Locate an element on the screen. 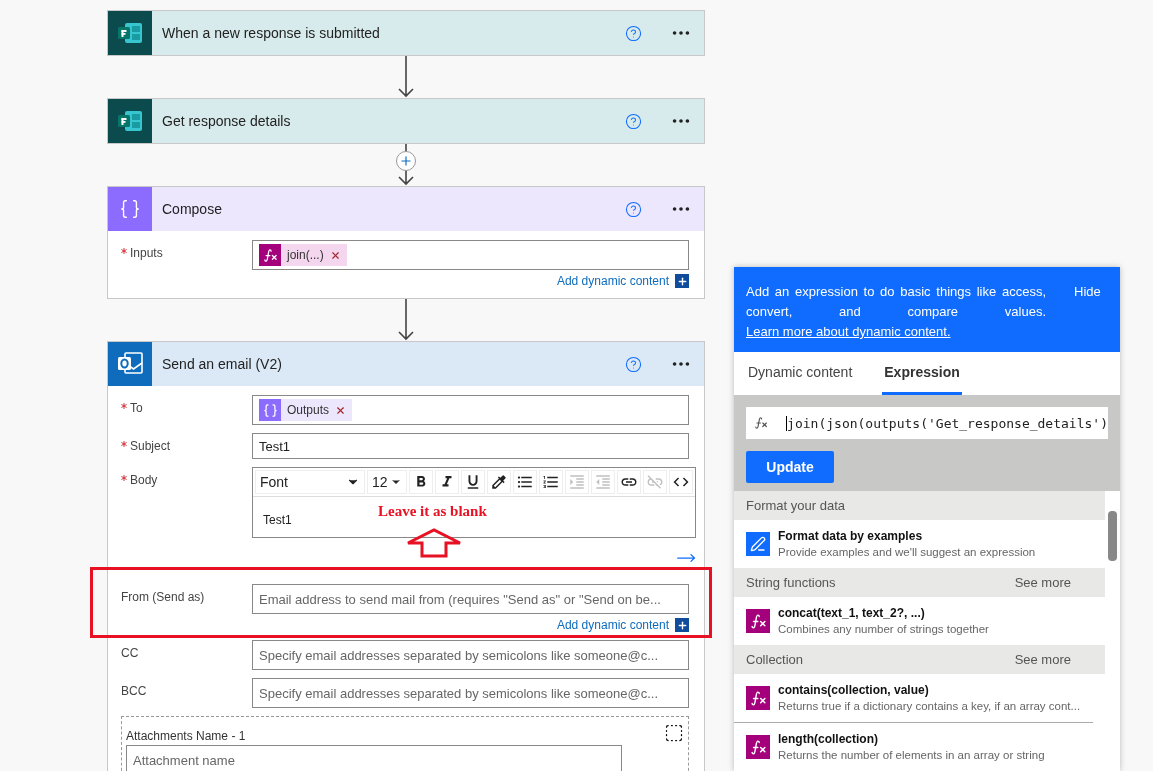  up-arrow-icon is located at coordinates (434, 543).